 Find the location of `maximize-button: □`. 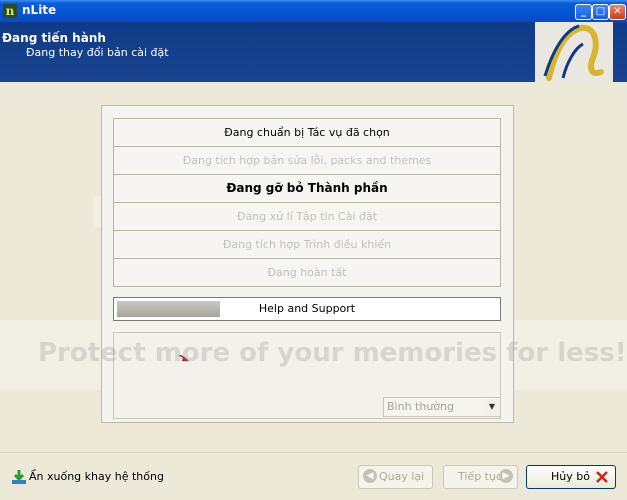

maximize-button: □ is located at coordinates (600, 12).